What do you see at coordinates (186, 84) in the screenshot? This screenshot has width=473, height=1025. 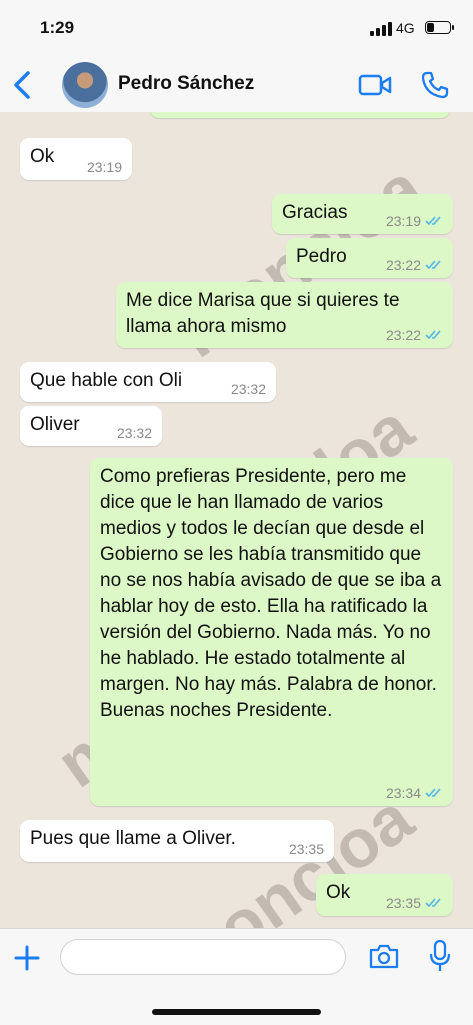 I see `contact-name: Pedro Sánchez` at bounding box center [186, 84].